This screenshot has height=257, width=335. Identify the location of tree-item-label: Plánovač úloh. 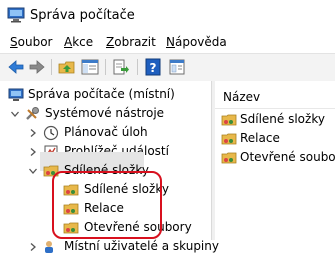
(106, 132).